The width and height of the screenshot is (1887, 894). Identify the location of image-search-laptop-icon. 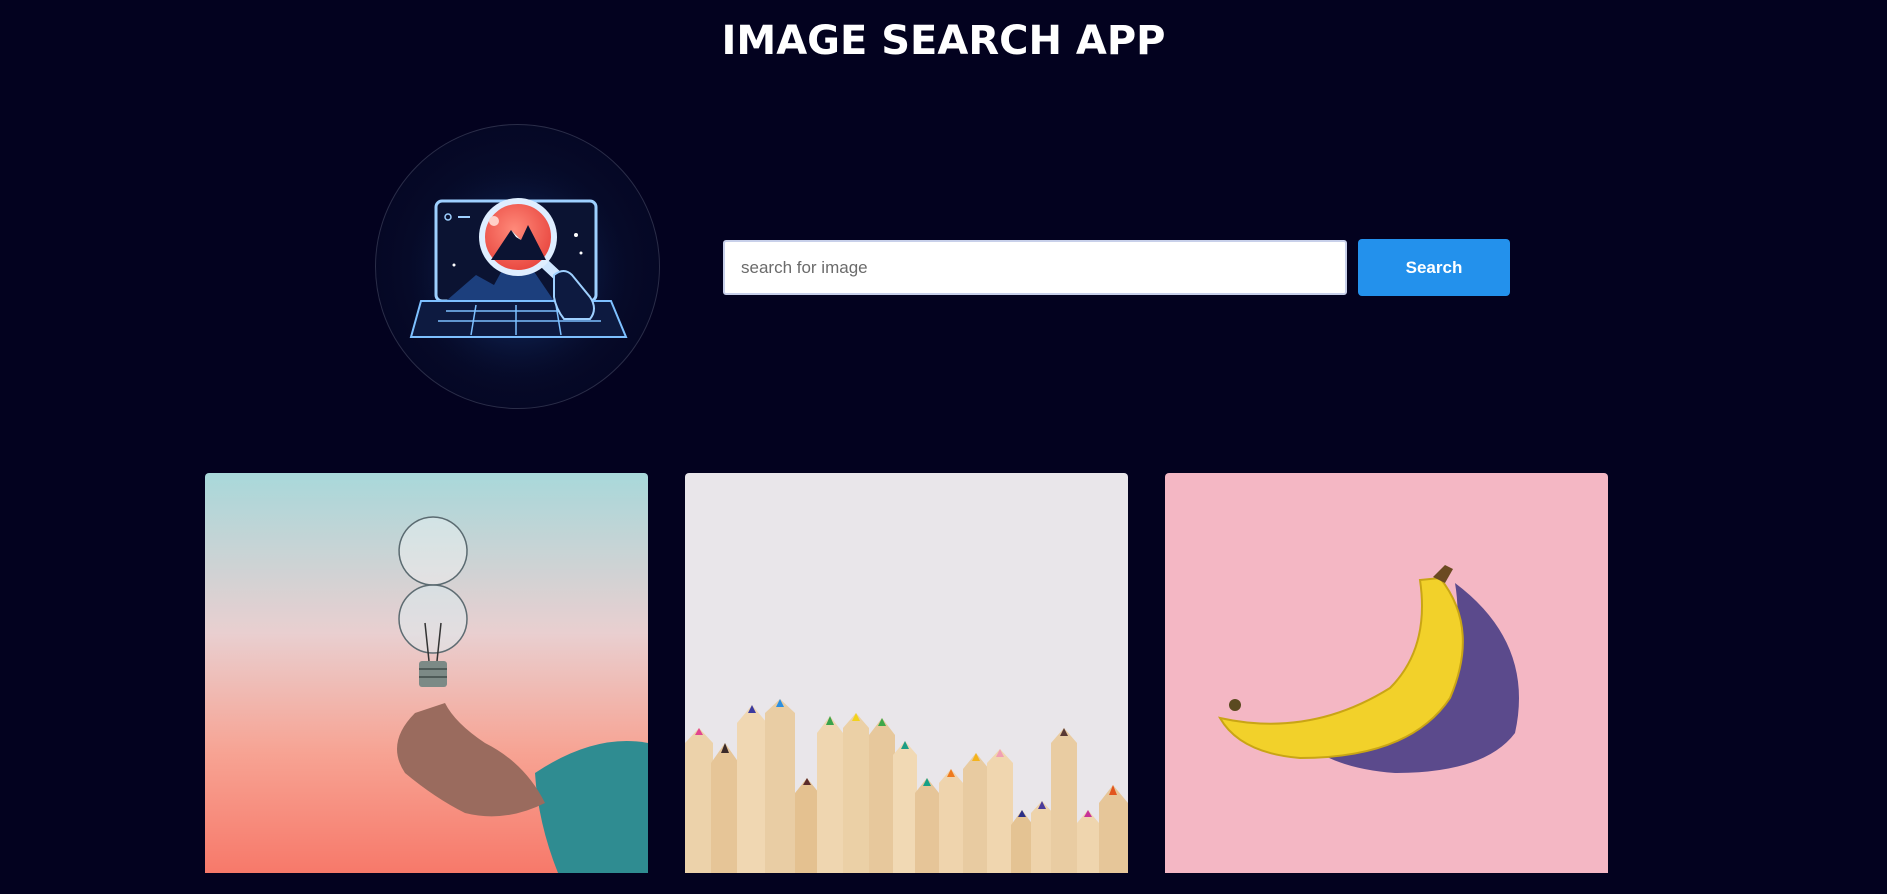
(518, 275).